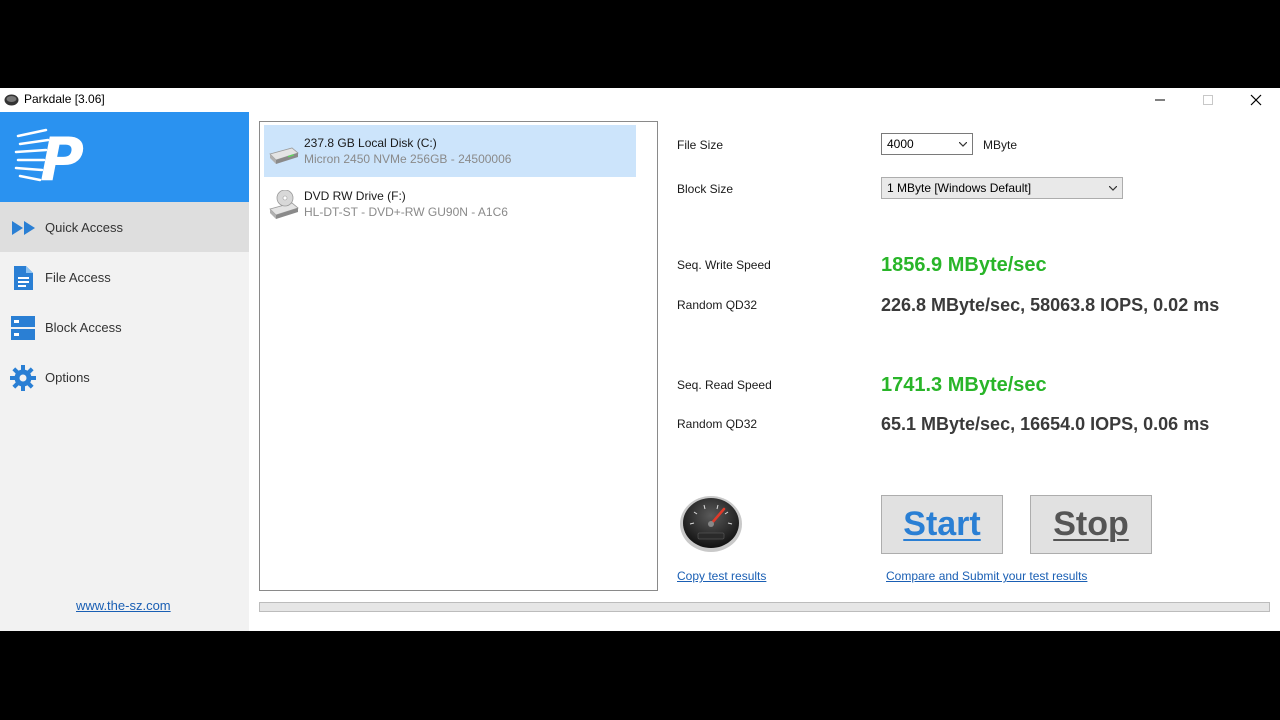 The height and width of the screenshot is (720, 1280). Describe the element at coordinates (1000, 145) in the screenshot. I see `file-size-unit: MByte` at that location.